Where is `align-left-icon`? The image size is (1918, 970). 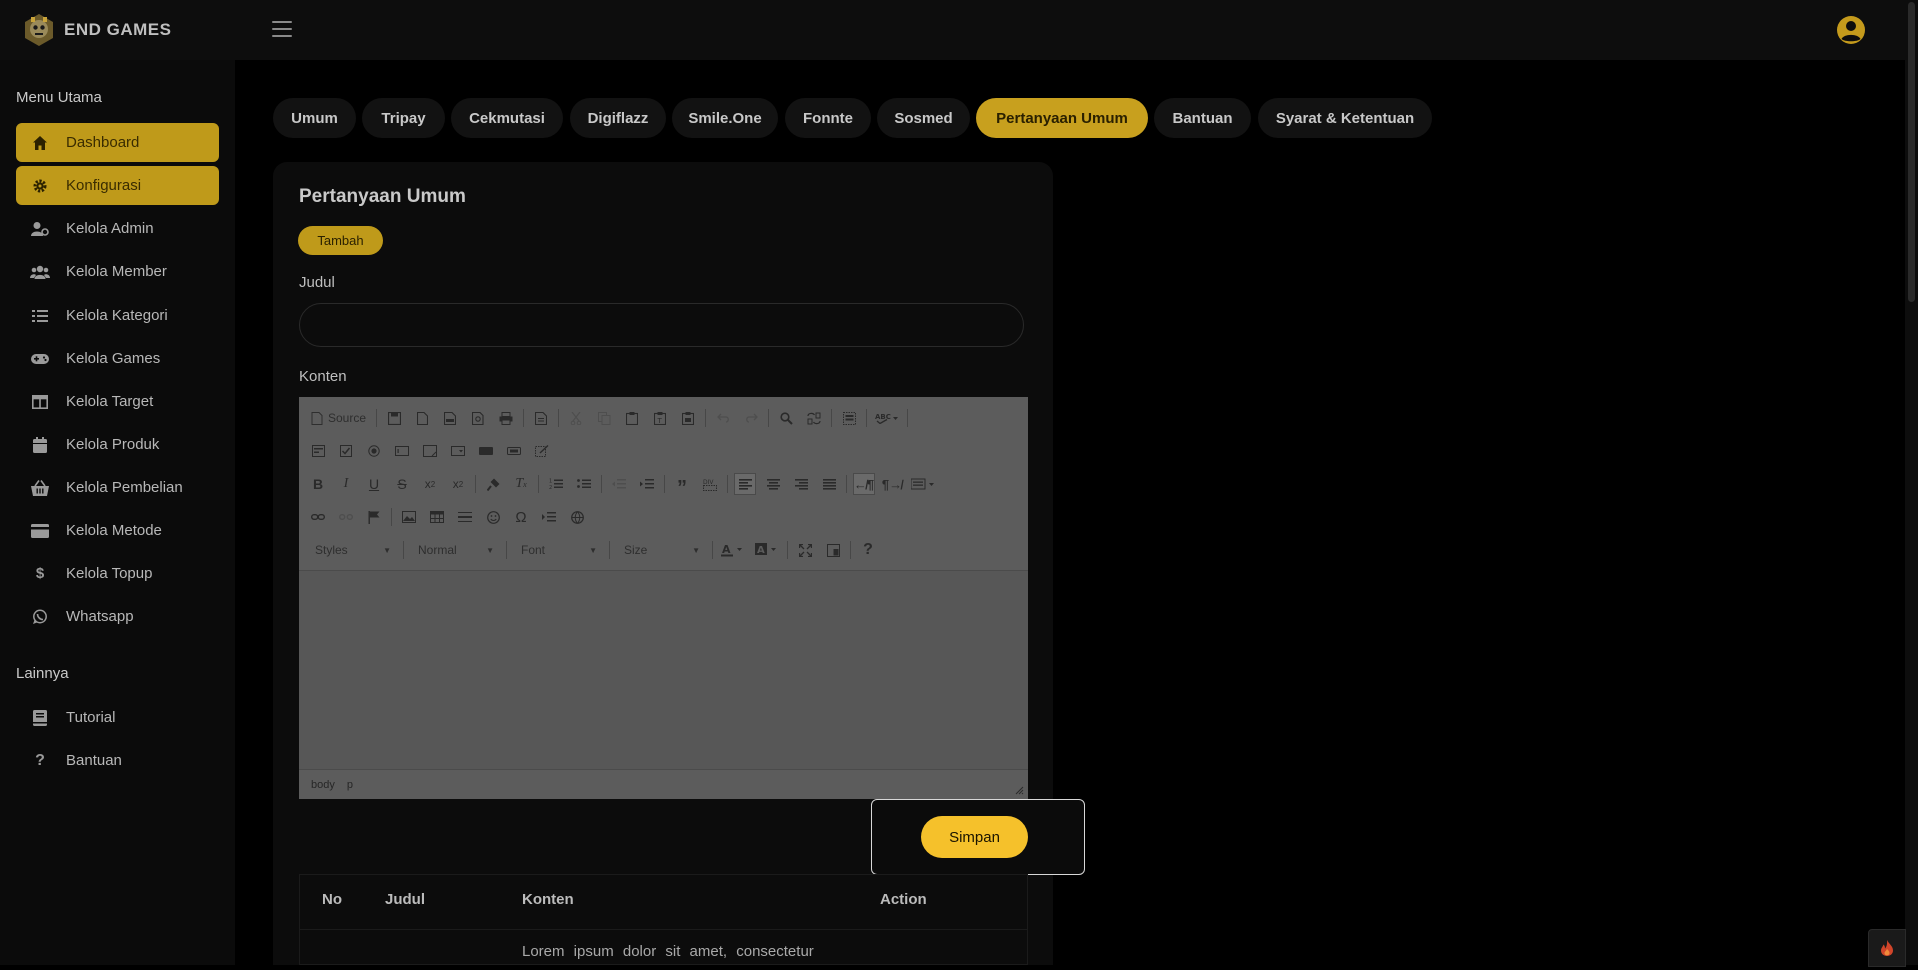 align-left-icon is located at coordinates (745, 484).